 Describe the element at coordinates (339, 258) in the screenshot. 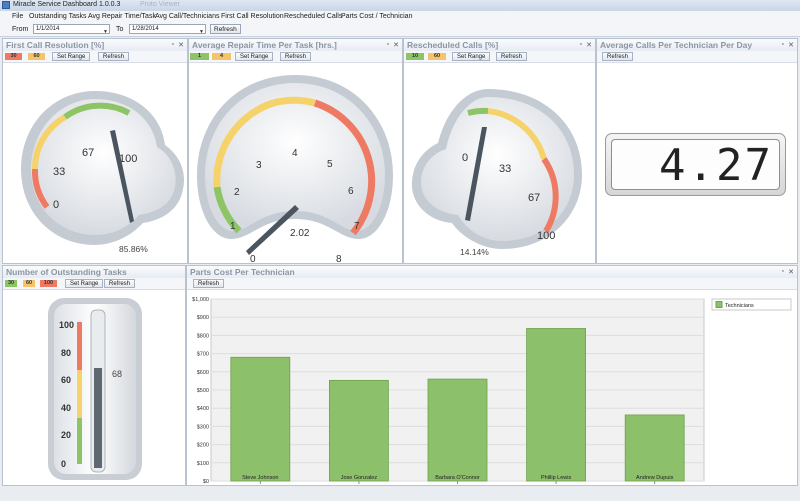

I see `scale-label: 8` at that location.